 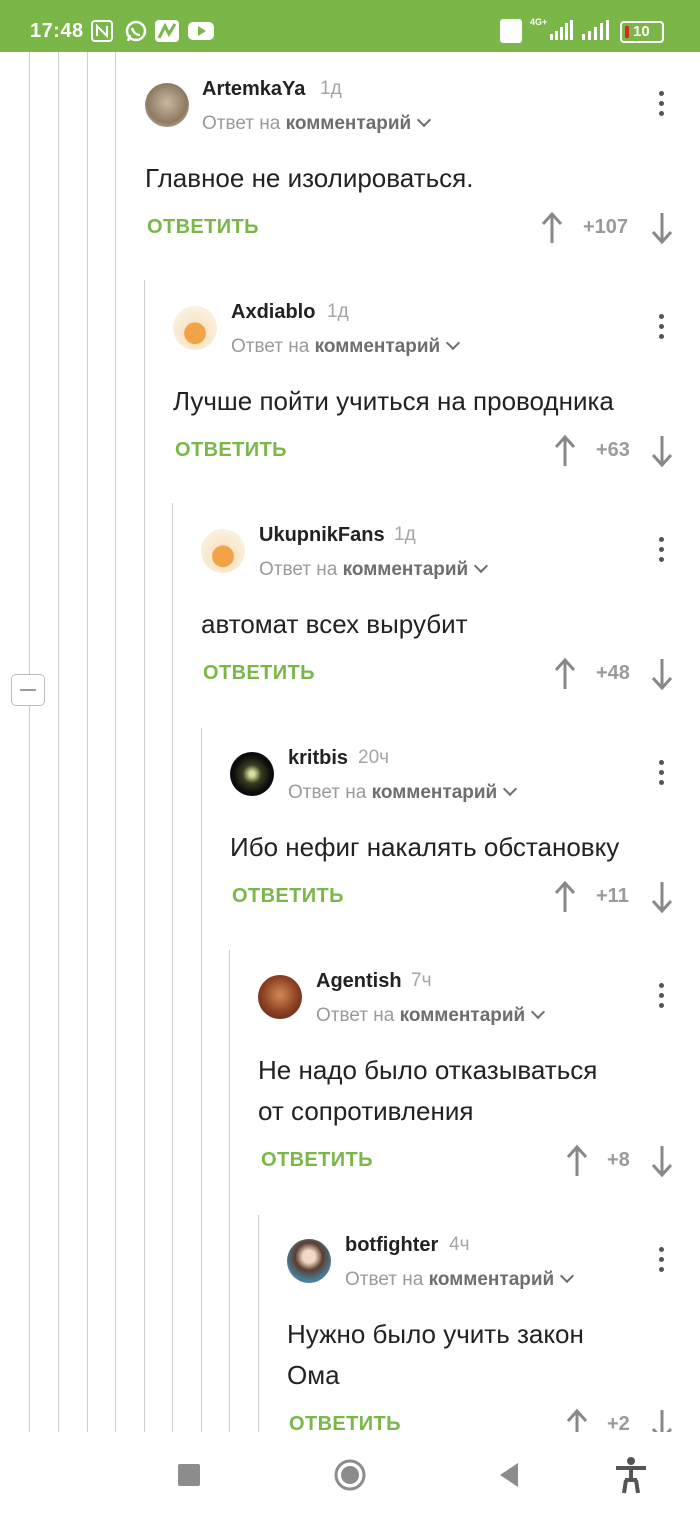 What do you see at coordinates (359, 981) in the screenshot?
I see `comment-author: Agentish` at bounding box center [359, 981].